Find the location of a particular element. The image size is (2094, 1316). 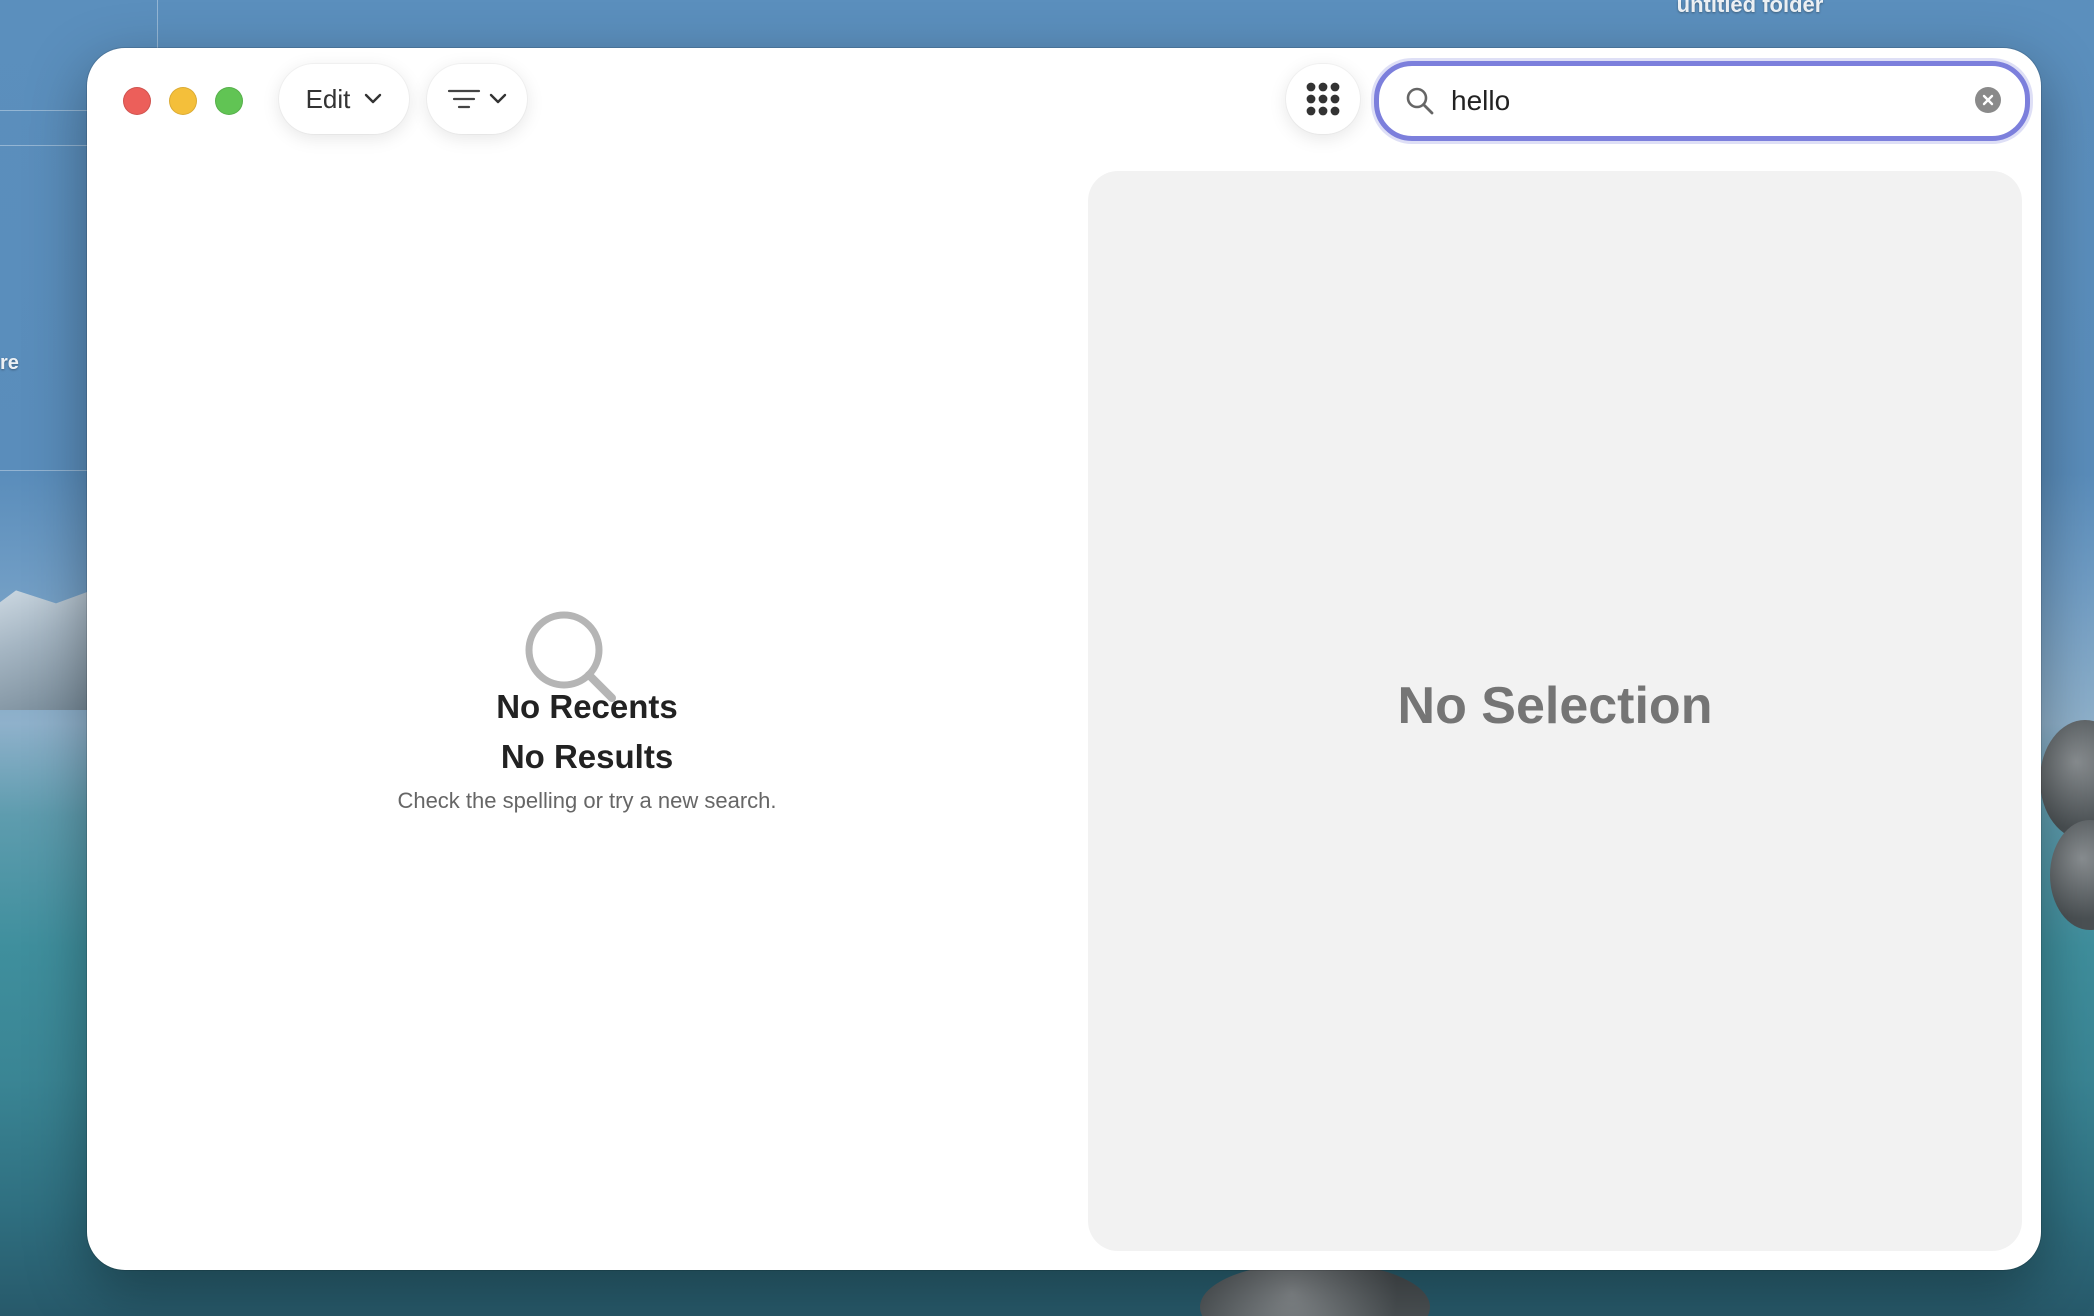

minimize-window-button is located at coordinates (183, 101).